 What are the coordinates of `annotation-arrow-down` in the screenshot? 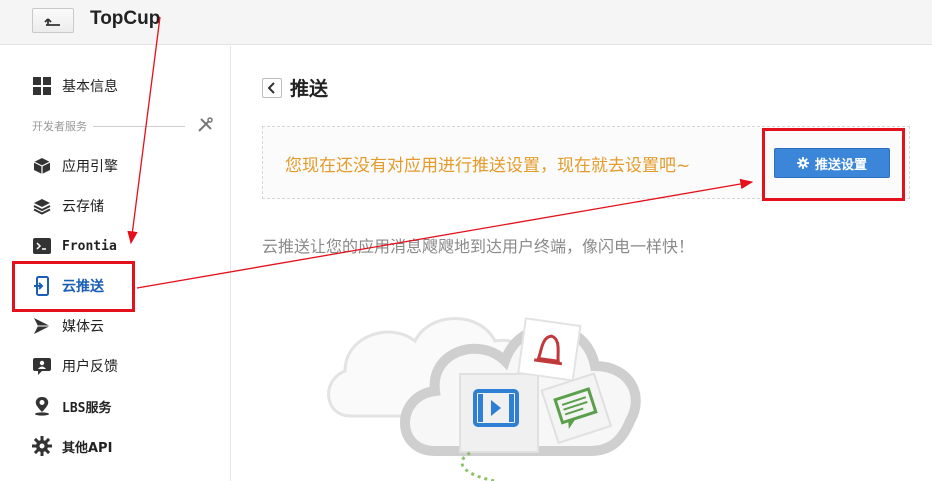 It's located at (144, 130).